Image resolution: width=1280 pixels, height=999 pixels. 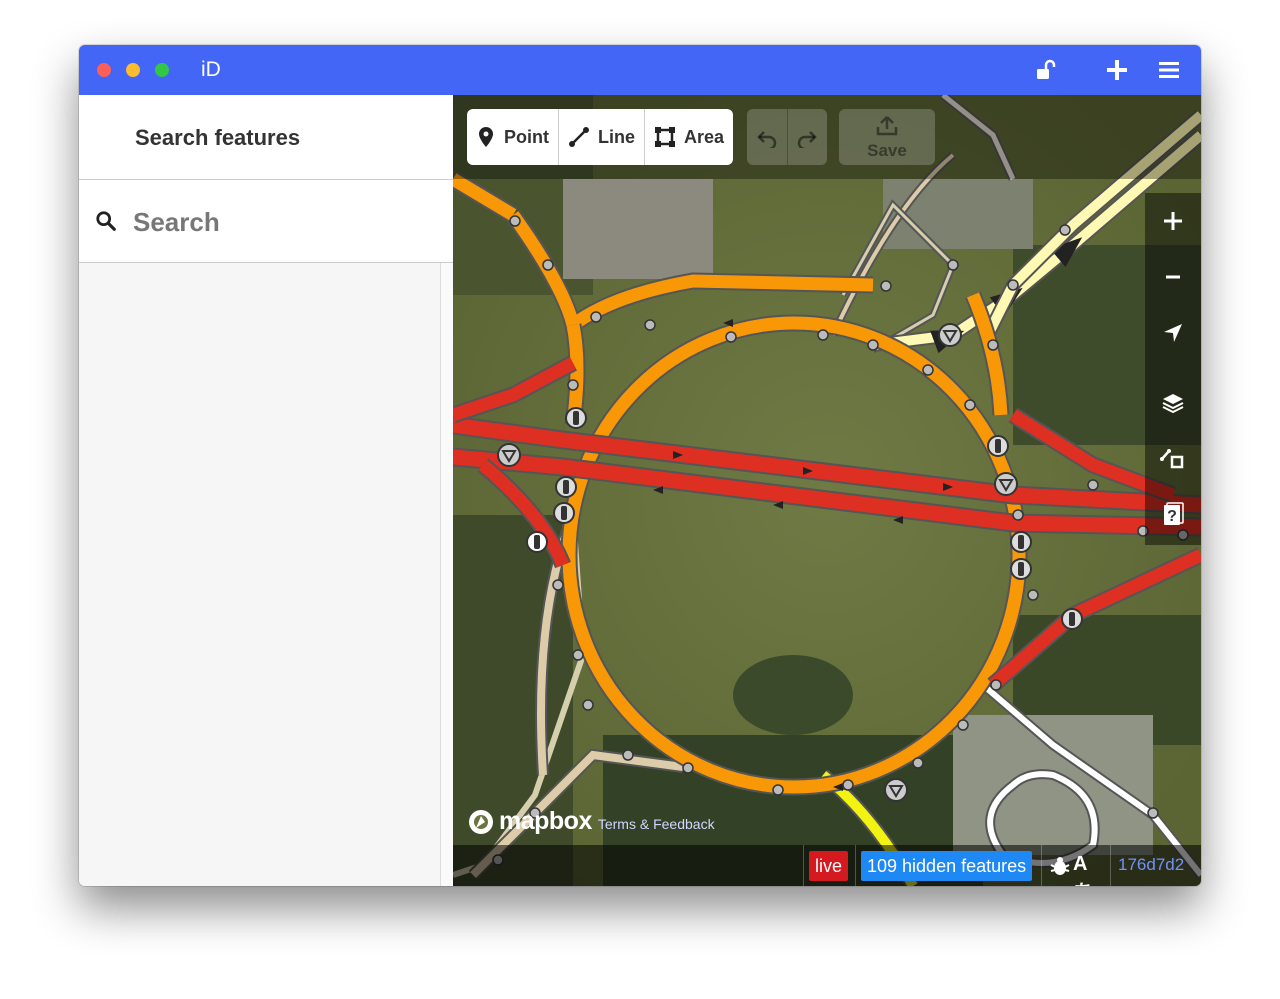 I want to click on map-data-icon, so click(x=1172, y=459).